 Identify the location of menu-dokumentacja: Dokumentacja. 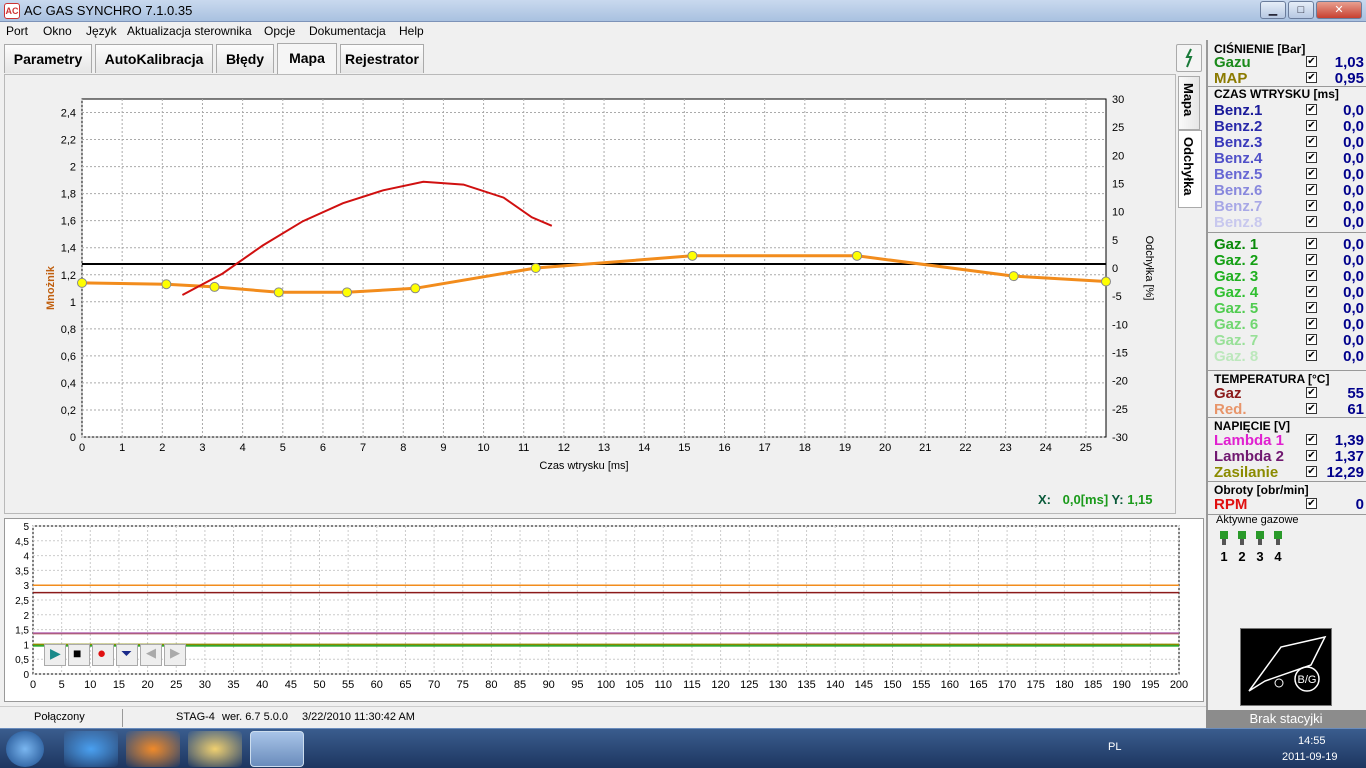
(347, 31).